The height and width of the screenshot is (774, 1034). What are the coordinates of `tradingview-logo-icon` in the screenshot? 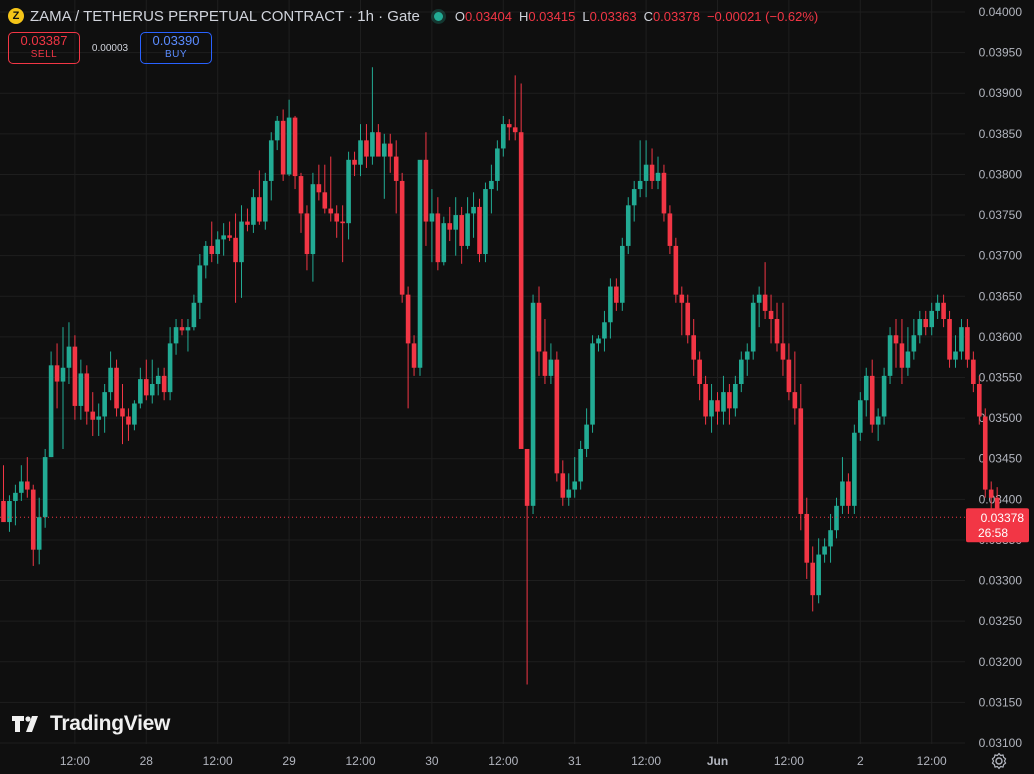 It's located at (25, 724).